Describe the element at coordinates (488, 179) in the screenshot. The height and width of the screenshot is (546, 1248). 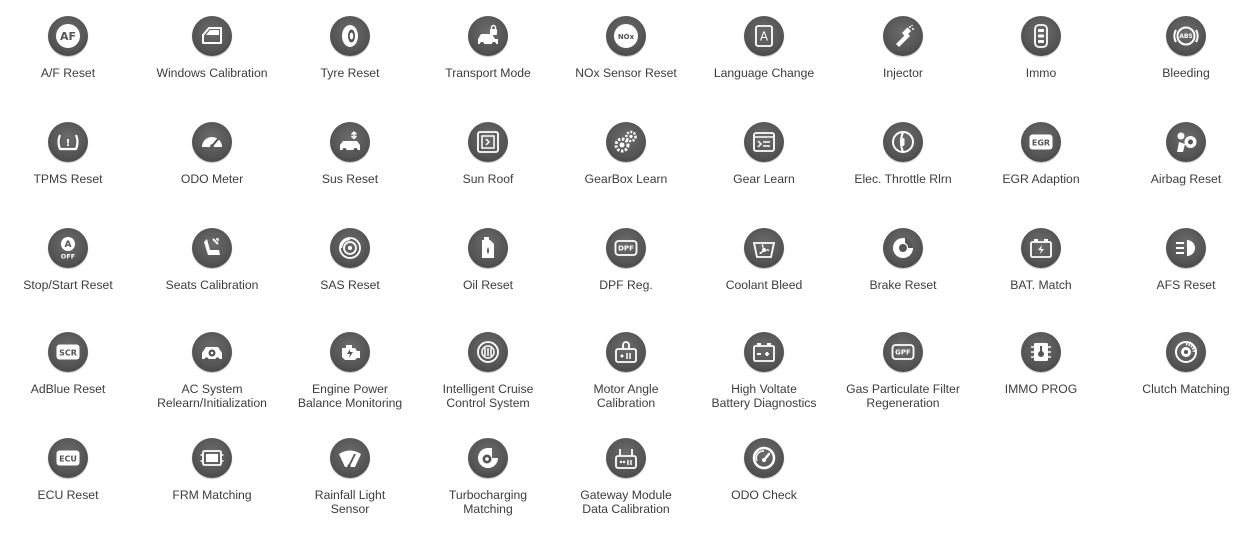
I see `function-label: Sun Roof` at that location.